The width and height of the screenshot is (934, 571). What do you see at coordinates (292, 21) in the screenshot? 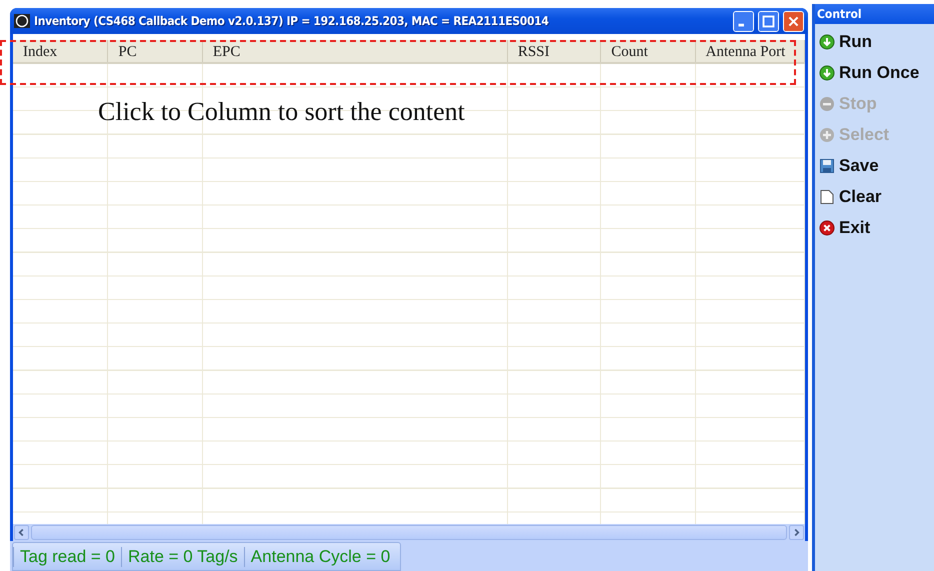
I see `window-title: Inventory (CS468 Callback Demo v2.0.137) IP = 192.168.25.203, MAC = REA2111ES0014` at bounding box center [292, 21].